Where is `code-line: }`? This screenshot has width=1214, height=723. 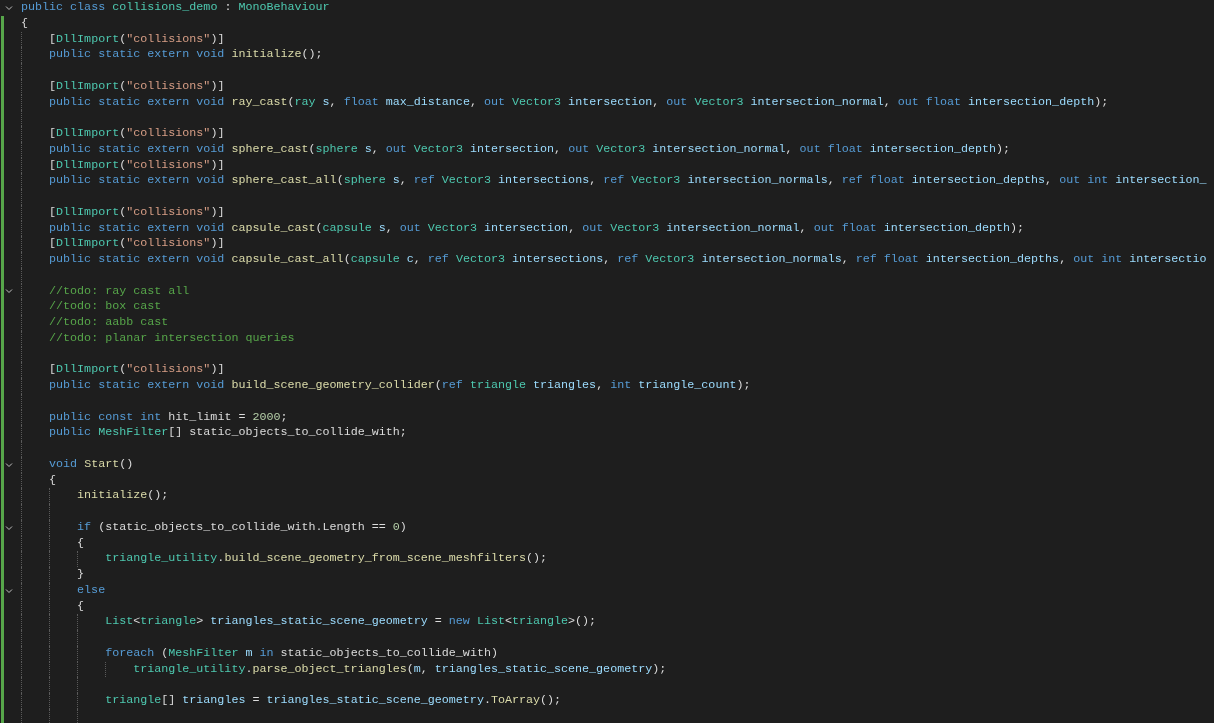
code-line: } is located at coordinates (81, 575).